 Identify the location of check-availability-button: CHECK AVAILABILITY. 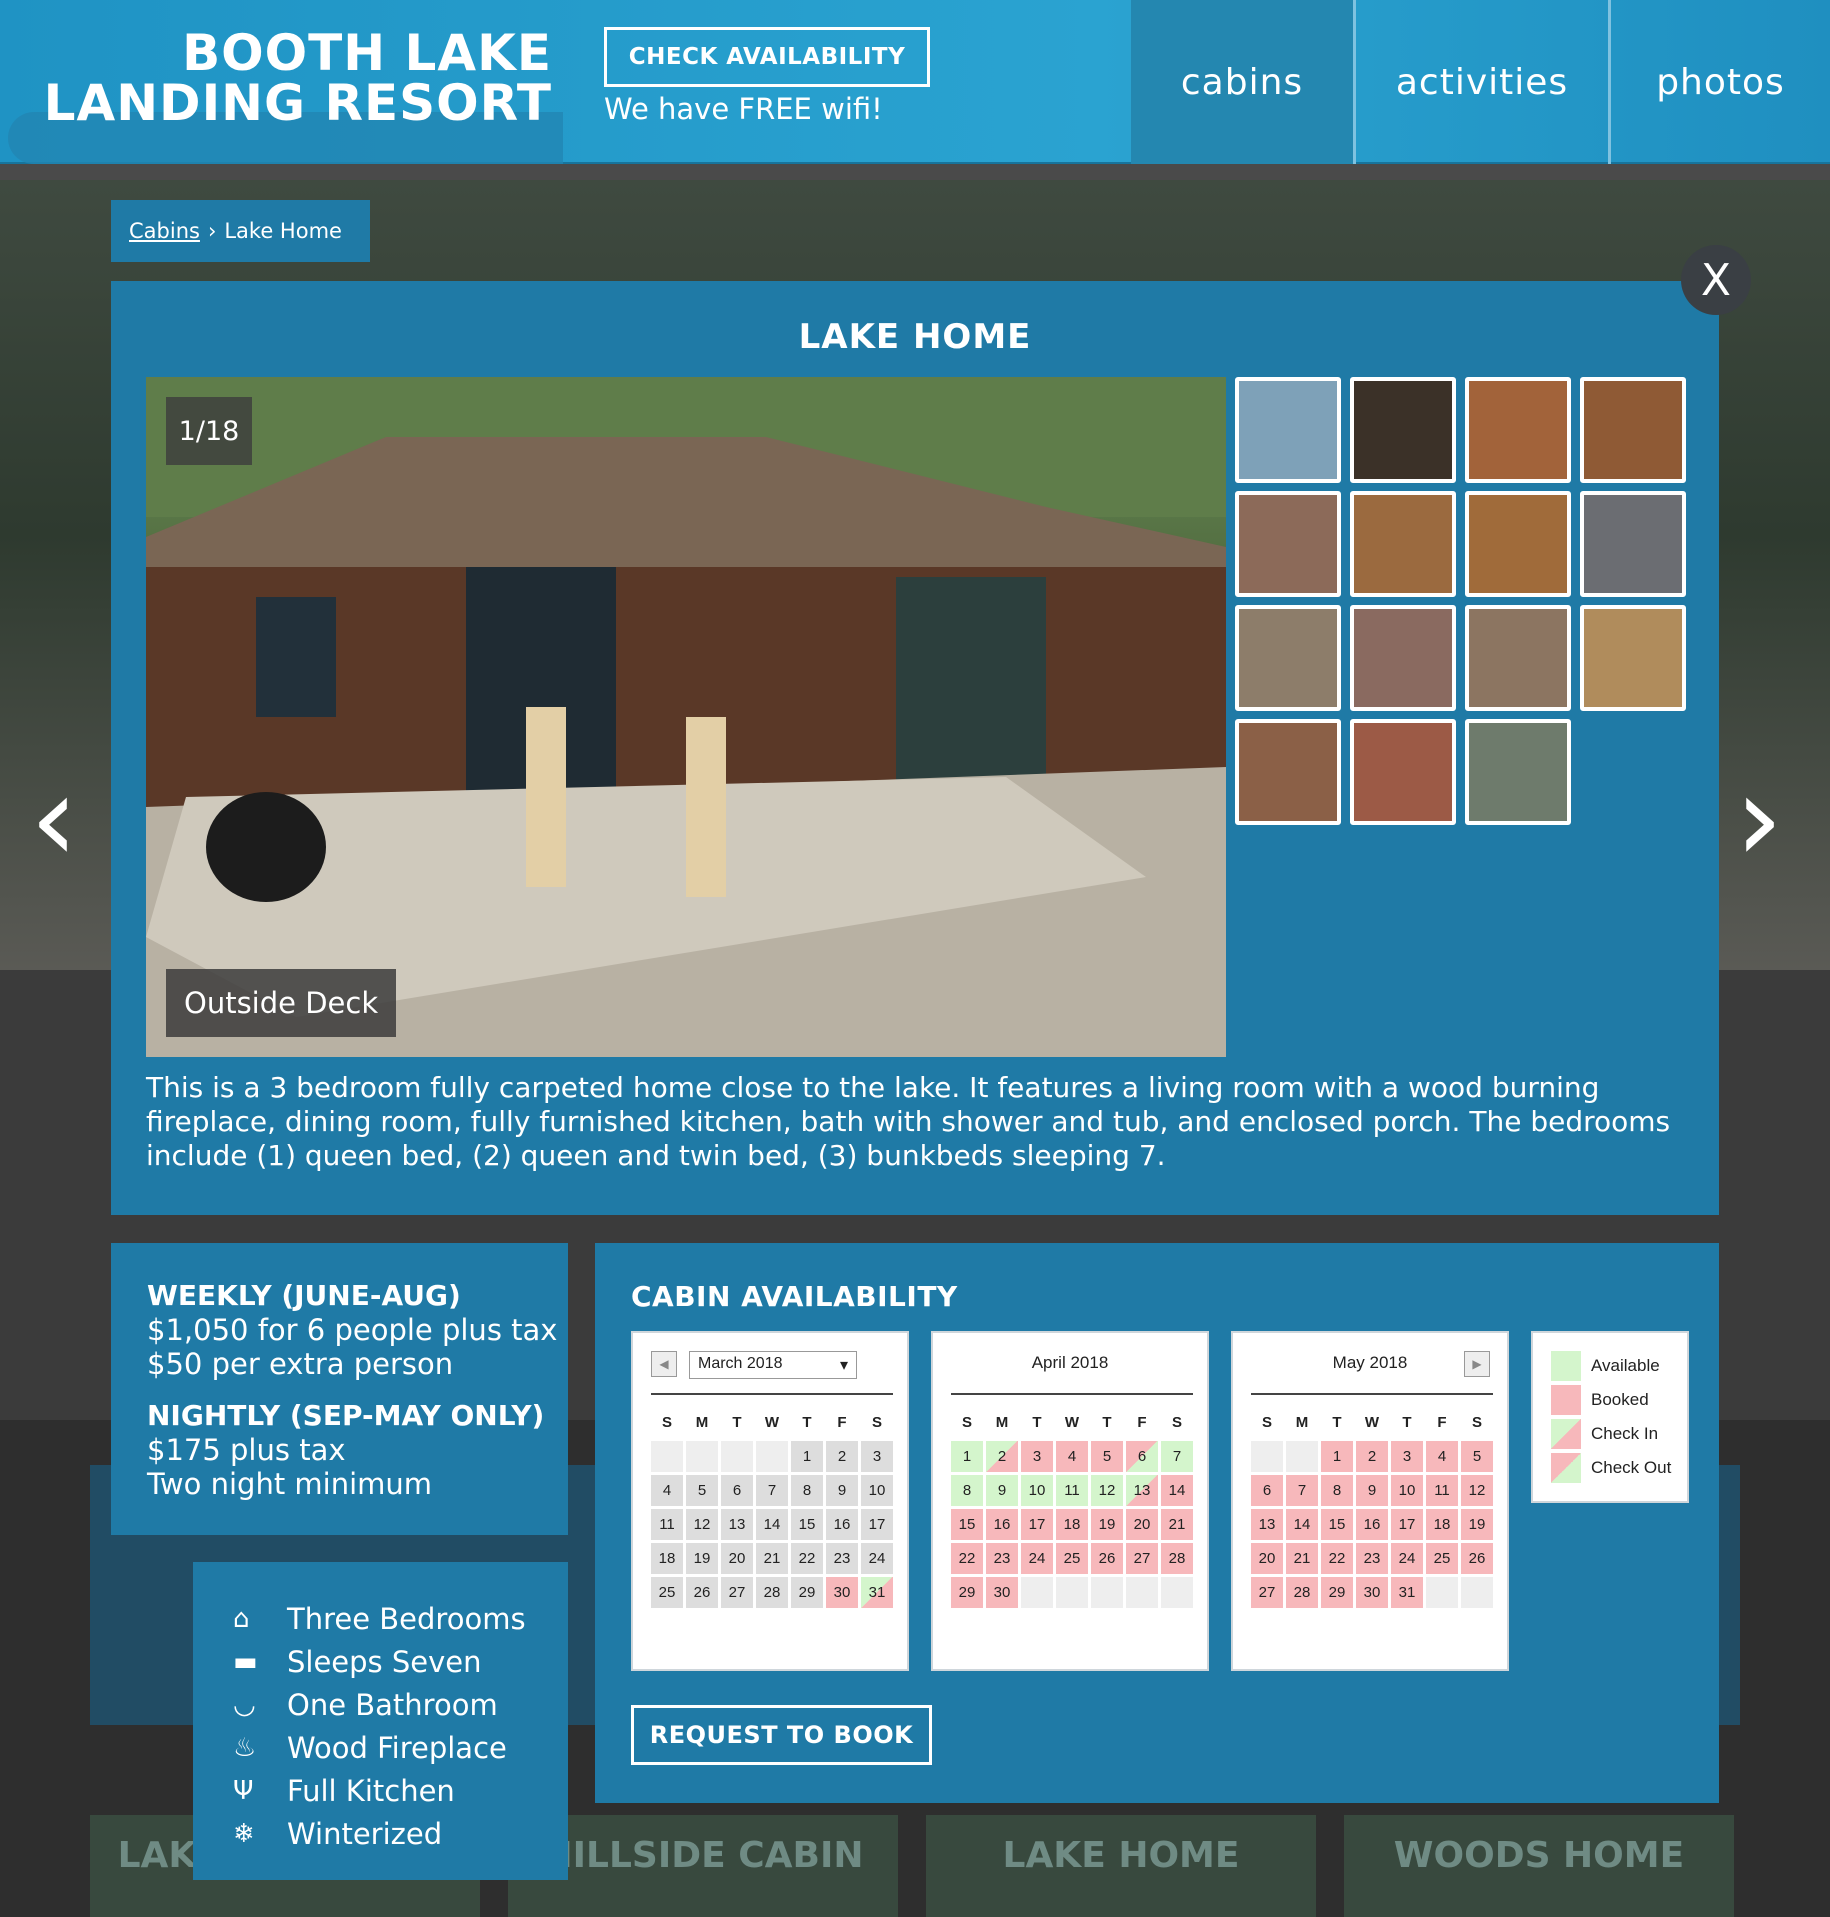
(767, 57).